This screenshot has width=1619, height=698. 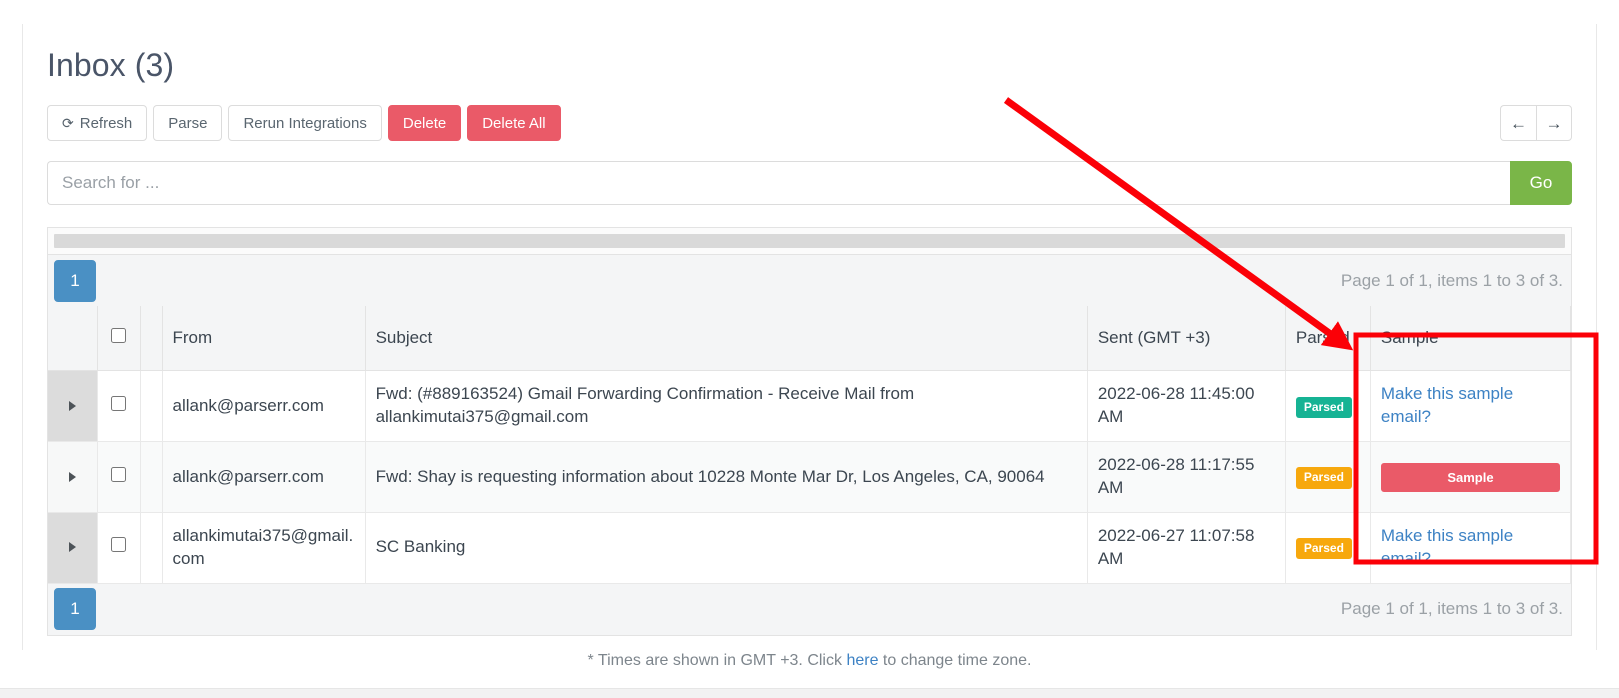 What do you see at coordinates (1541, 183) in the screenshot?
I see `search-go-button: Go` at bounding box center [1541, 183].